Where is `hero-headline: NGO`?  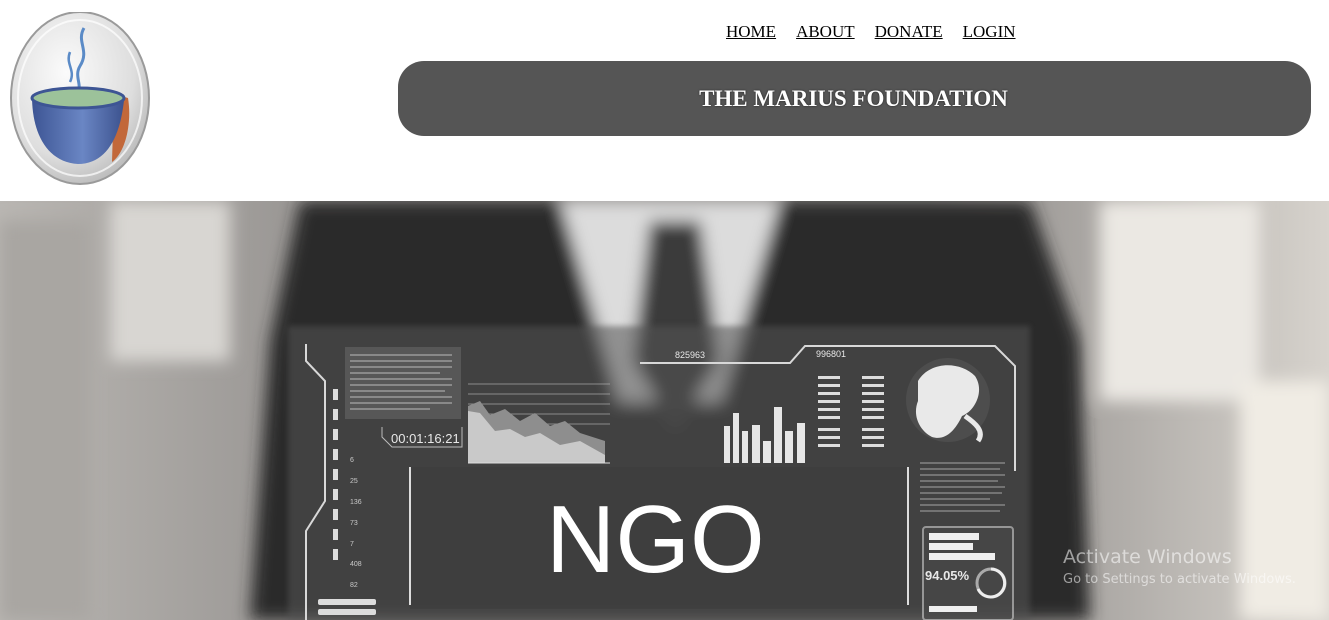 hero-headline: NGO is located at coordinates (655, 539).